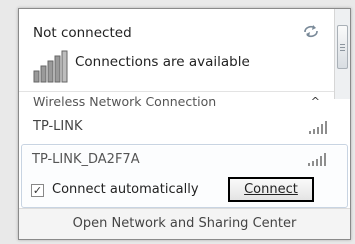 Image resolution: width=355 pixels, height=244 pixels. I want to click on connect-button-label: Connect, so click(271, 189).